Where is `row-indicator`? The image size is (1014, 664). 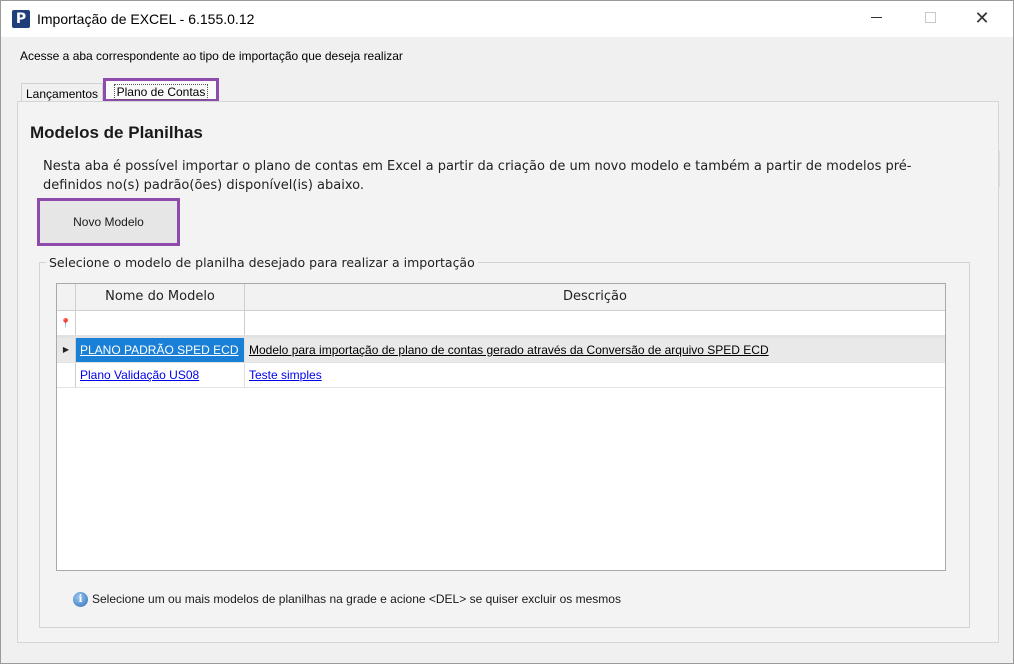 row-indicator is located at coordinates (66, 375).